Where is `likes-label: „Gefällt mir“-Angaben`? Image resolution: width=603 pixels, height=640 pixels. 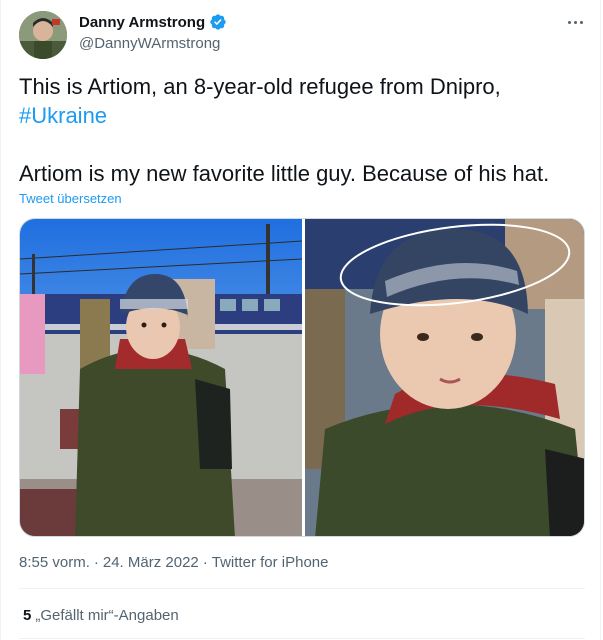
likes-label: „Gefällt mir“-Angaben is located at coordinates (107, 615).